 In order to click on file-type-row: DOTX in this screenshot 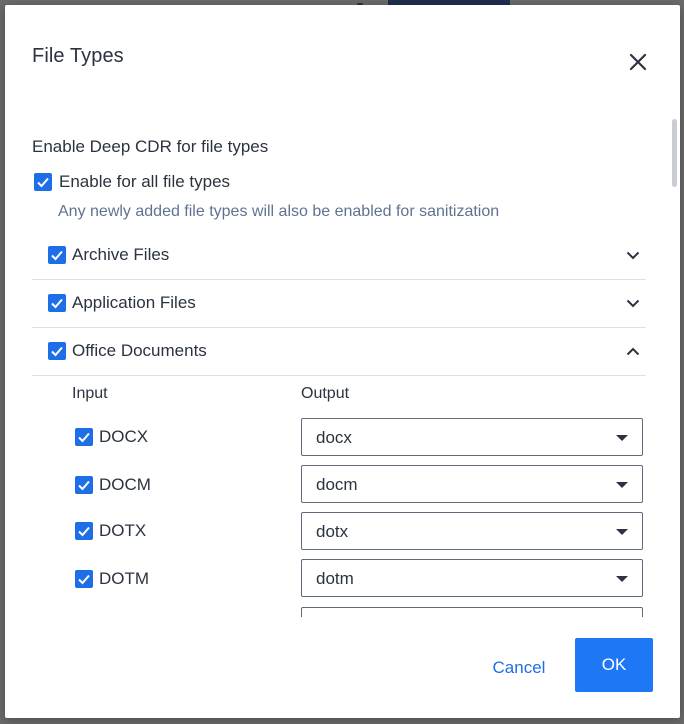, I will do `click(110, 531)`.